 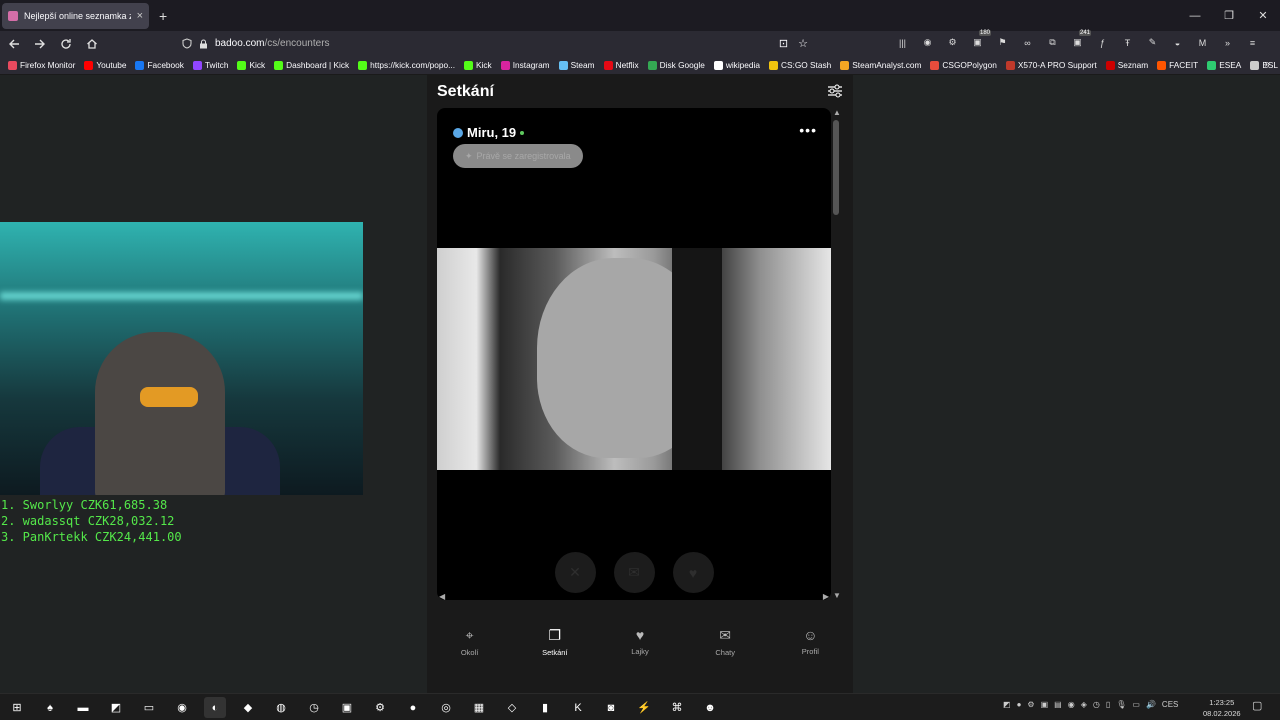 What do you see at coordinates (210, 65) in the screenshot?
I see `bookmark-item: Twitch` at bounding box center [210, 65].